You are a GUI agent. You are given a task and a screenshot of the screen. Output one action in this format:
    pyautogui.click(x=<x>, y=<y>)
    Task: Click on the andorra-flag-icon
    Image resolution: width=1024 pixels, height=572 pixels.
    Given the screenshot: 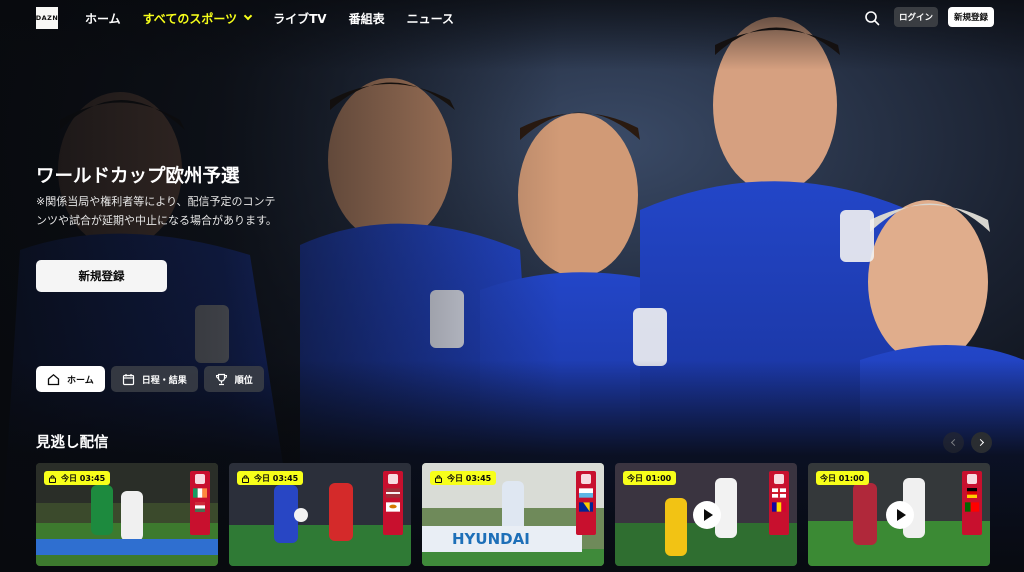 What is the action you would take?
    pyautogui.click(x=779, y=507)
    